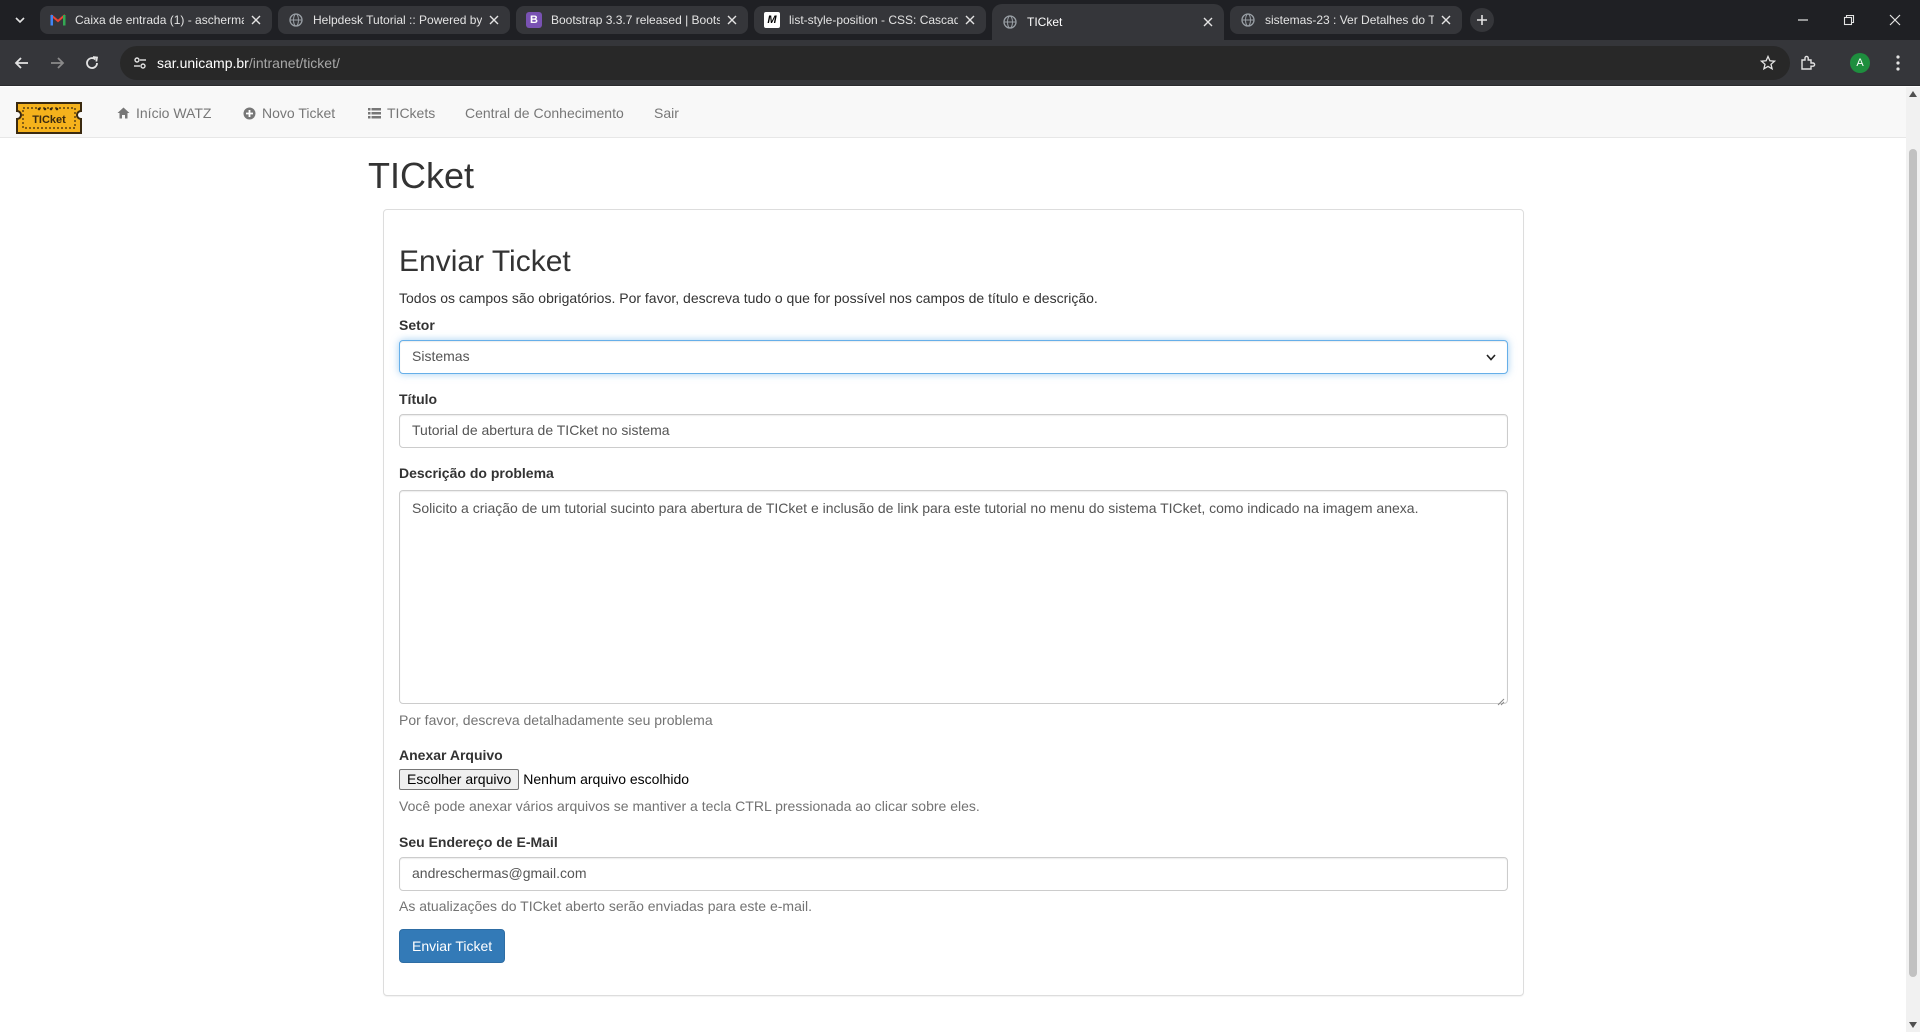  I want to click on nav-tickets: TICkets, so click(401, 113).